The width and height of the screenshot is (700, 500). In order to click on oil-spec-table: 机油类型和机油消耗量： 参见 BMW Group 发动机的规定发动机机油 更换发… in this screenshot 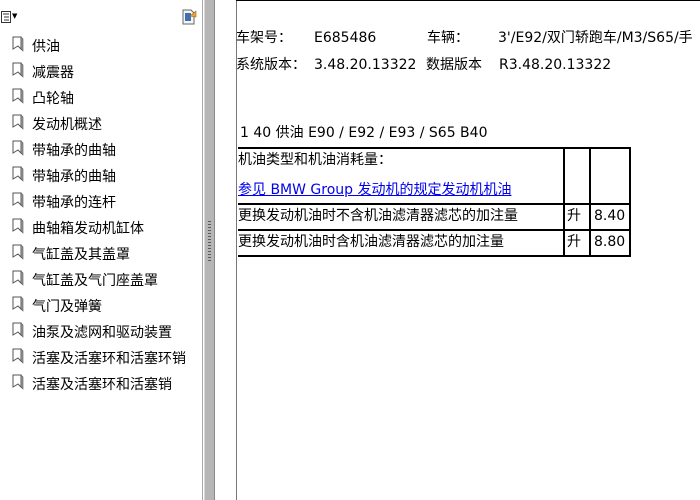, I will do `click(434, 202)`.